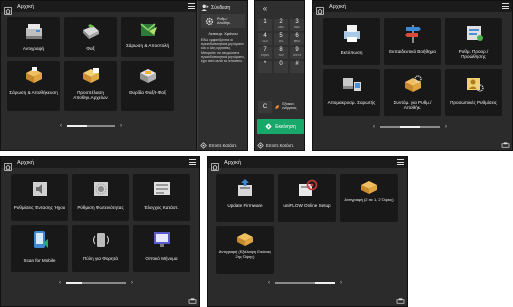 This screenshot has height=307, width=513. Describe the element at coordinates (90, 86) in the screenshot. I see `tile-stored-files: Προσπέλαση Αποθηκ.Αρχείων` at that location.